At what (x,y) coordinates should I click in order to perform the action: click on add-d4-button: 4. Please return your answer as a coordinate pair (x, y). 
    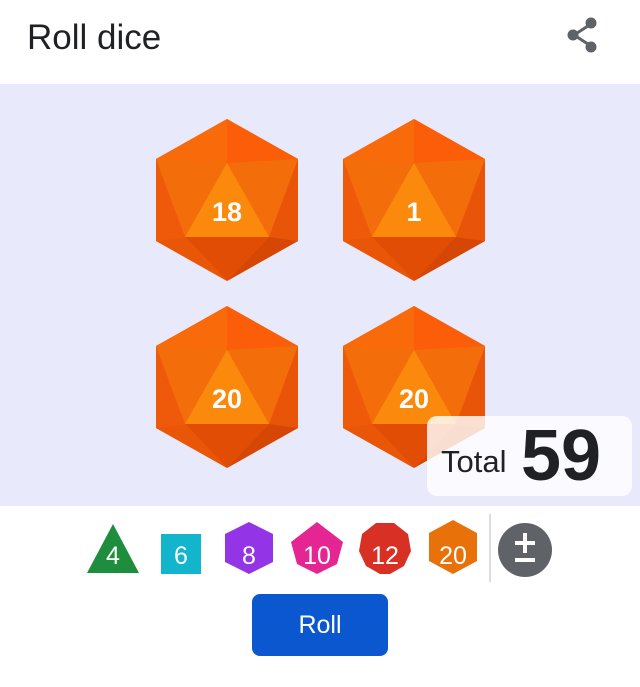
    Looking at the image, I should click on (113, 546).